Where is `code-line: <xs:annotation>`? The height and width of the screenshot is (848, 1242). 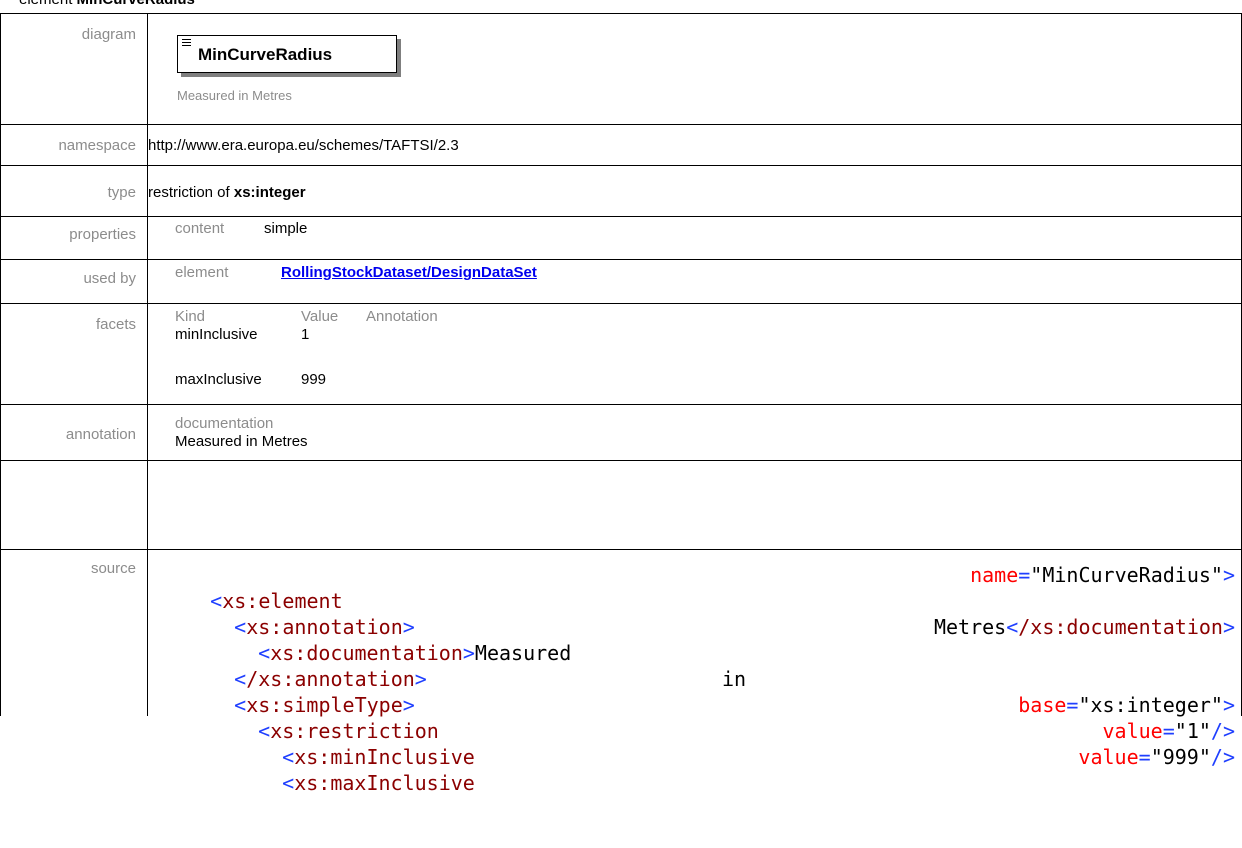
code-line: <xs:annotation> is located at coordinates (324, 627).